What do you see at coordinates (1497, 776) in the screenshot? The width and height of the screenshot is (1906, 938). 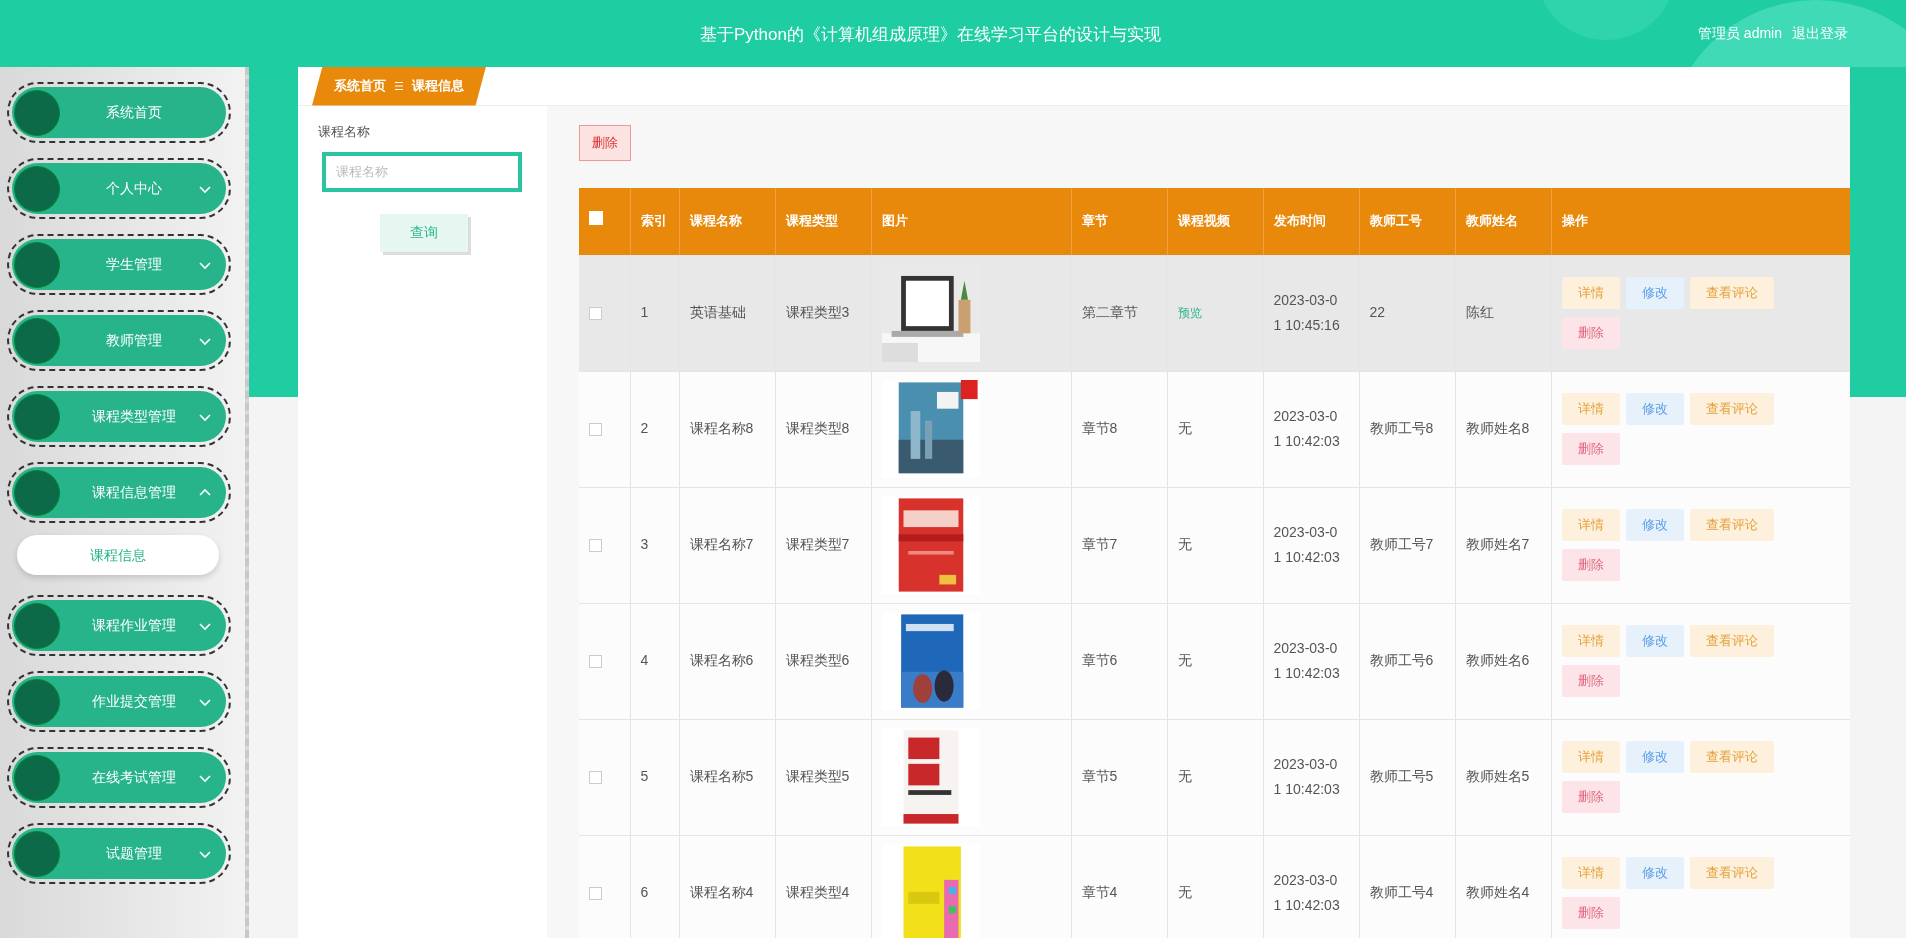 I see `table-cell: 教师姓名5` at bounding box center [1497, 776].